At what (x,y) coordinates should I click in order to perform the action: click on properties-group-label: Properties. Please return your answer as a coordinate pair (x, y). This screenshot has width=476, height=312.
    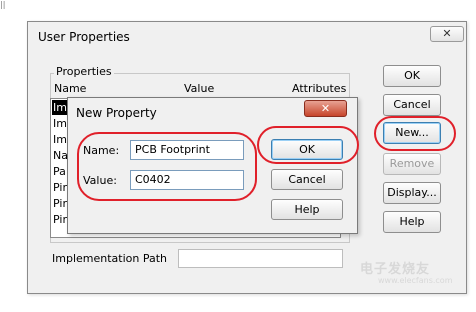
    Looking at the image, I should click on (84, 71).